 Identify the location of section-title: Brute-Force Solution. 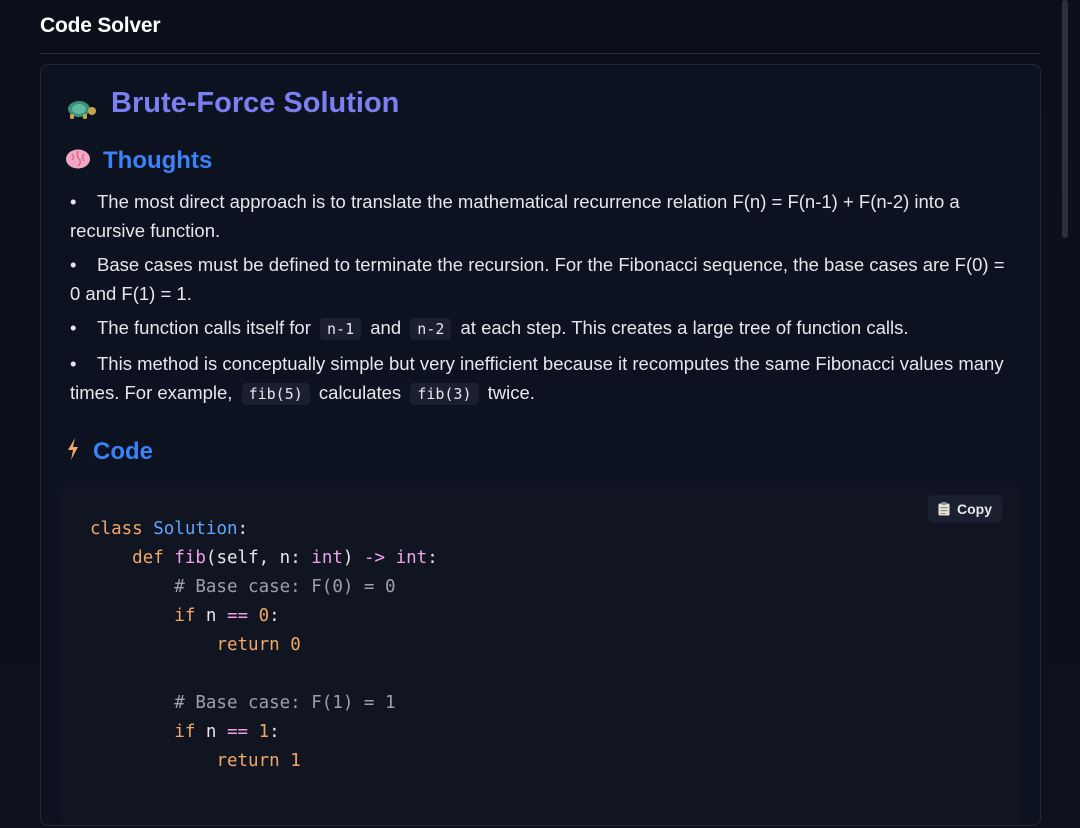
(255, 103).